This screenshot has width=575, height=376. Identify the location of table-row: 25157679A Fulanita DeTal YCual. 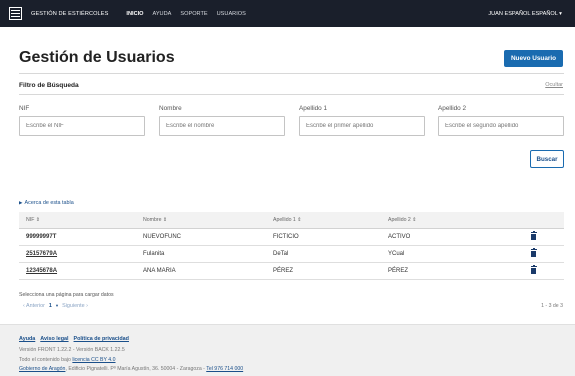
(291, 254).